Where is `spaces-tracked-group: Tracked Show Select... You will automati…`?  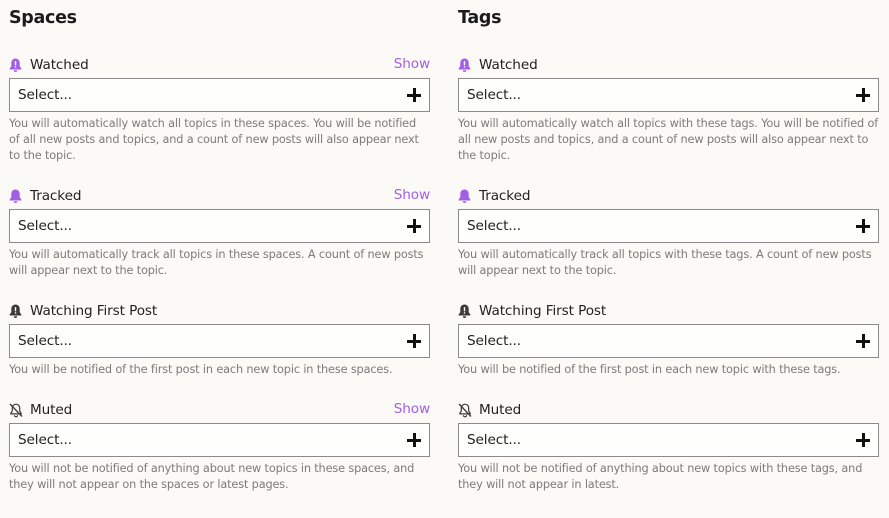 spaces-tracked-group: Tracked Show Select... You will automati… is located at coordinates (219, 231).